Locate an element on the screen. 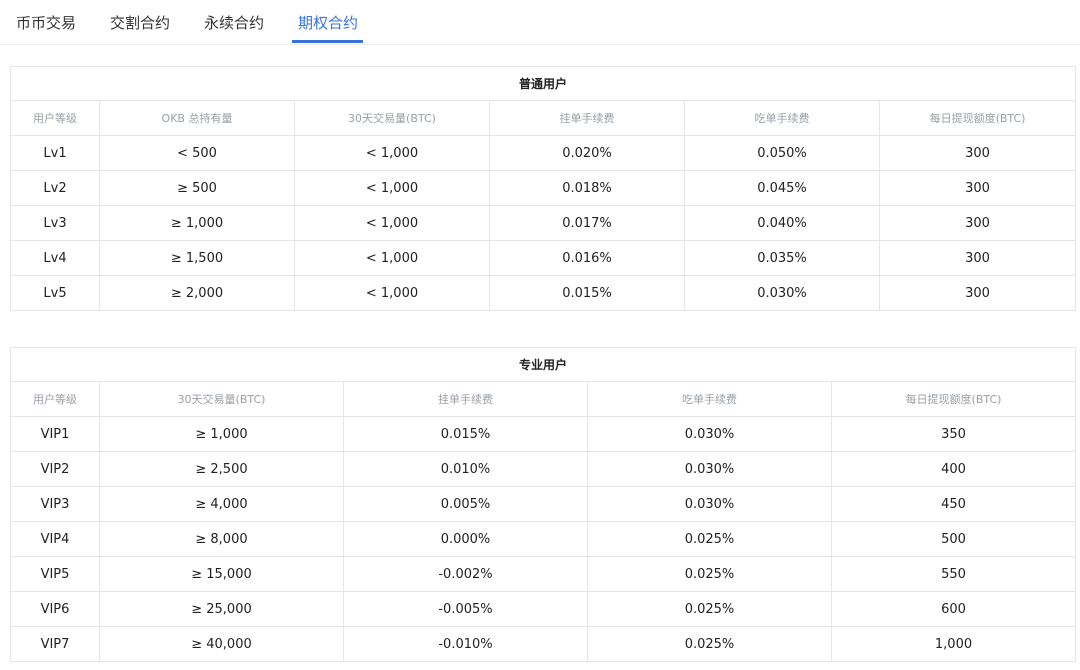  table-row: VIP3 ≥ 4,000 0.005% 0.030% 450 is located at coordinates (543, 504).